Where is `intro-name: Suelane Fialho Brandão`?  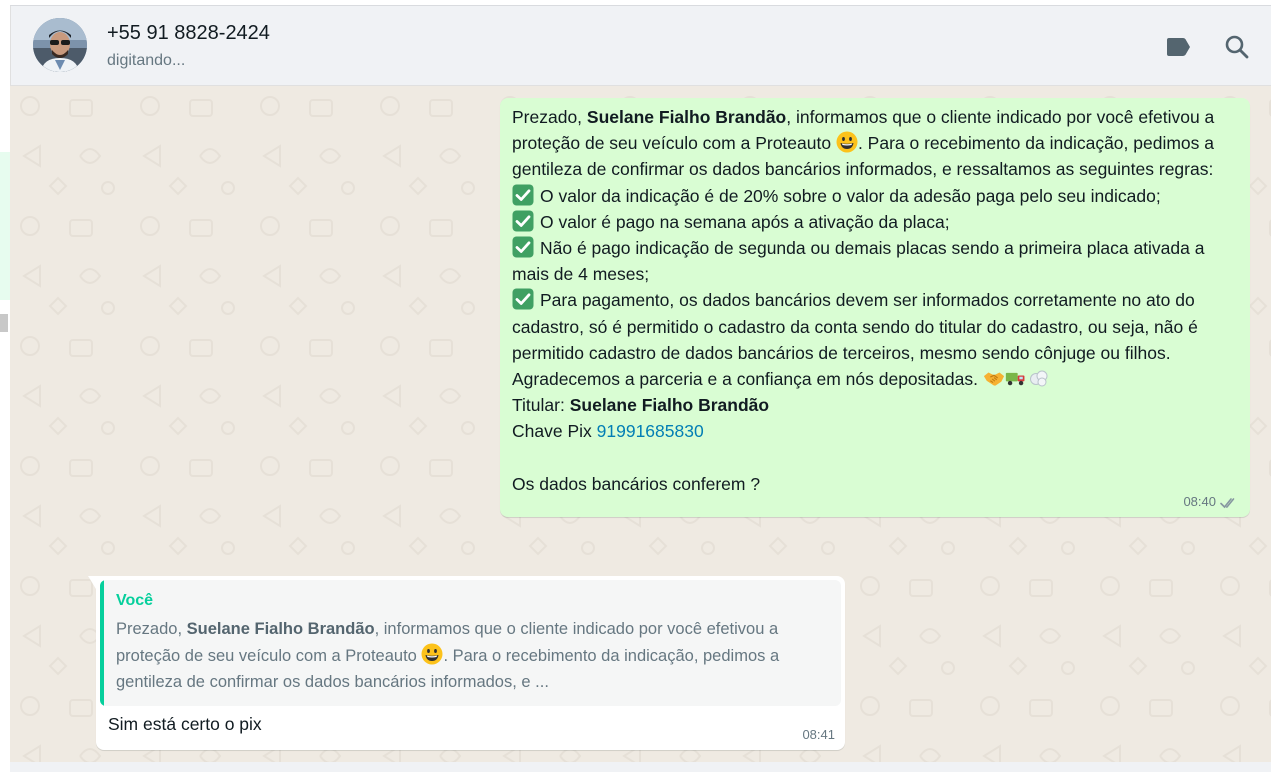
intro-name: Suelane Fialho Brandão is located at coordinates (686, 117).